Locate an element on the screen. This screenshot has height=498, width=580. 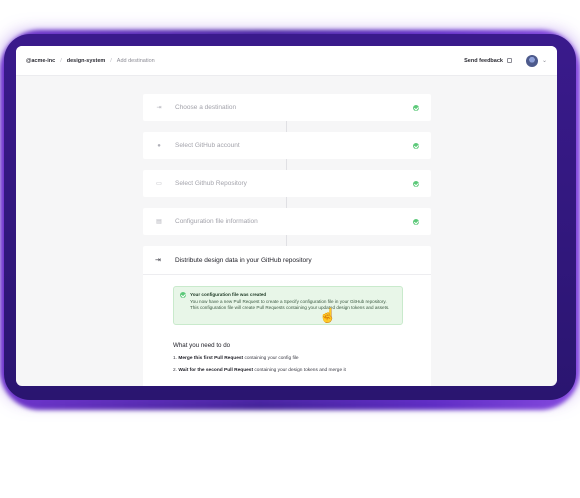
arrow-out-icon: ⇥ is located at coordinates (159, 108).